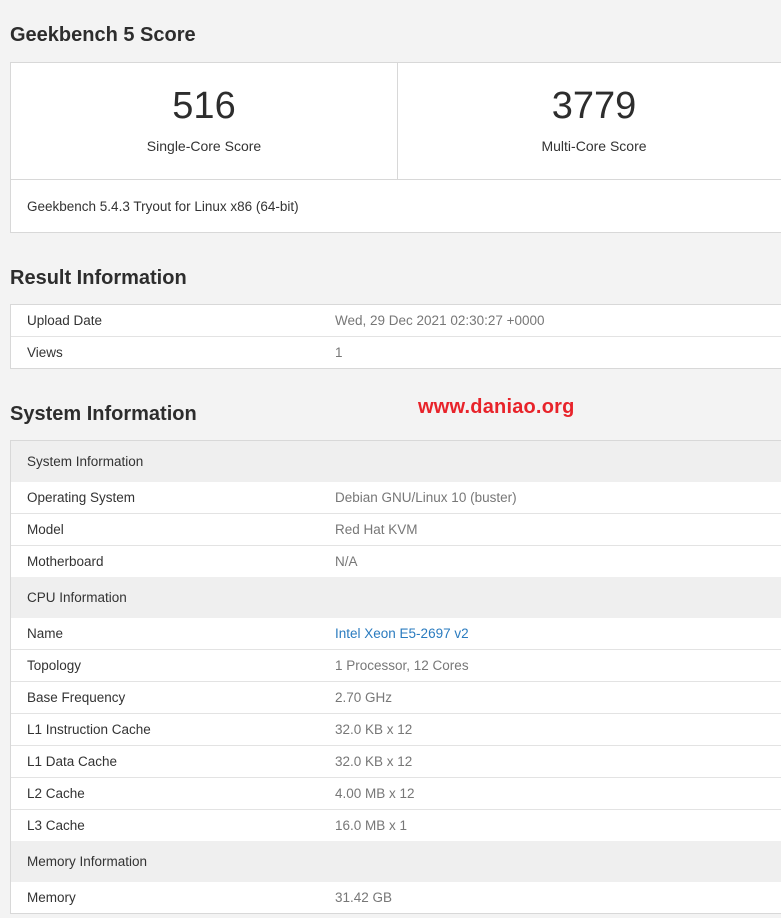 The width and height of the screenshot is (781, 918). Describe the element at coordinates (103, 414) in the screenshot. I see `system-section-title: System Information` at that location.